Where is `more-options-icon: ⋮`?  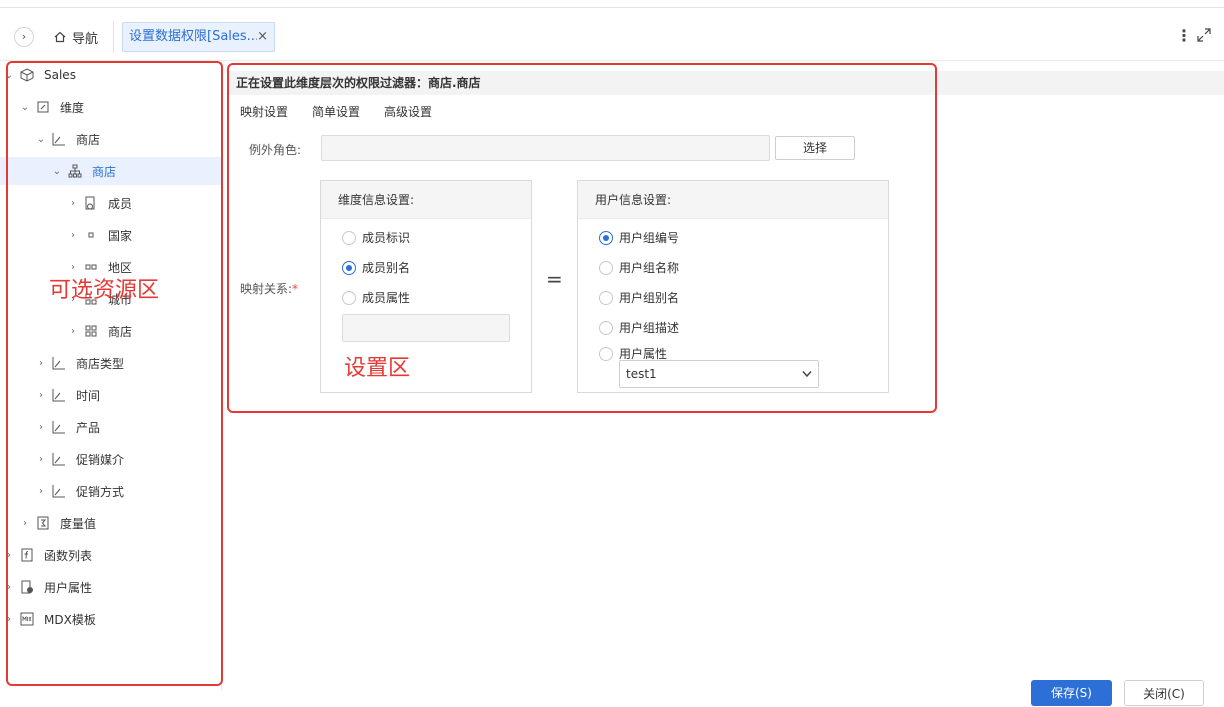 more-options-icon: ⋮ is located at coordinates (1184, 35).